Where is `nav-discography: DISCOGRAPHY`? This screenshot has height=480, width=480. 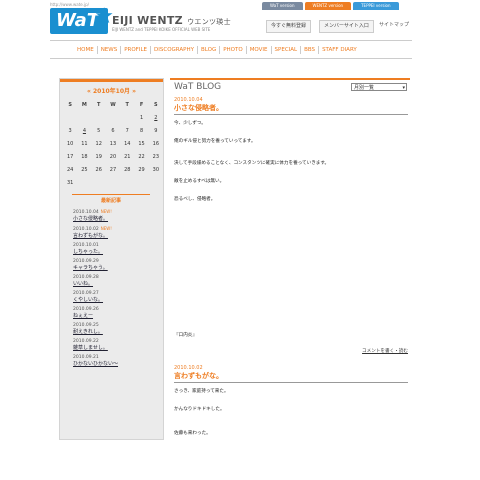
nav-discography: DISCOGRAPHY is located at coordinates (174, 50).